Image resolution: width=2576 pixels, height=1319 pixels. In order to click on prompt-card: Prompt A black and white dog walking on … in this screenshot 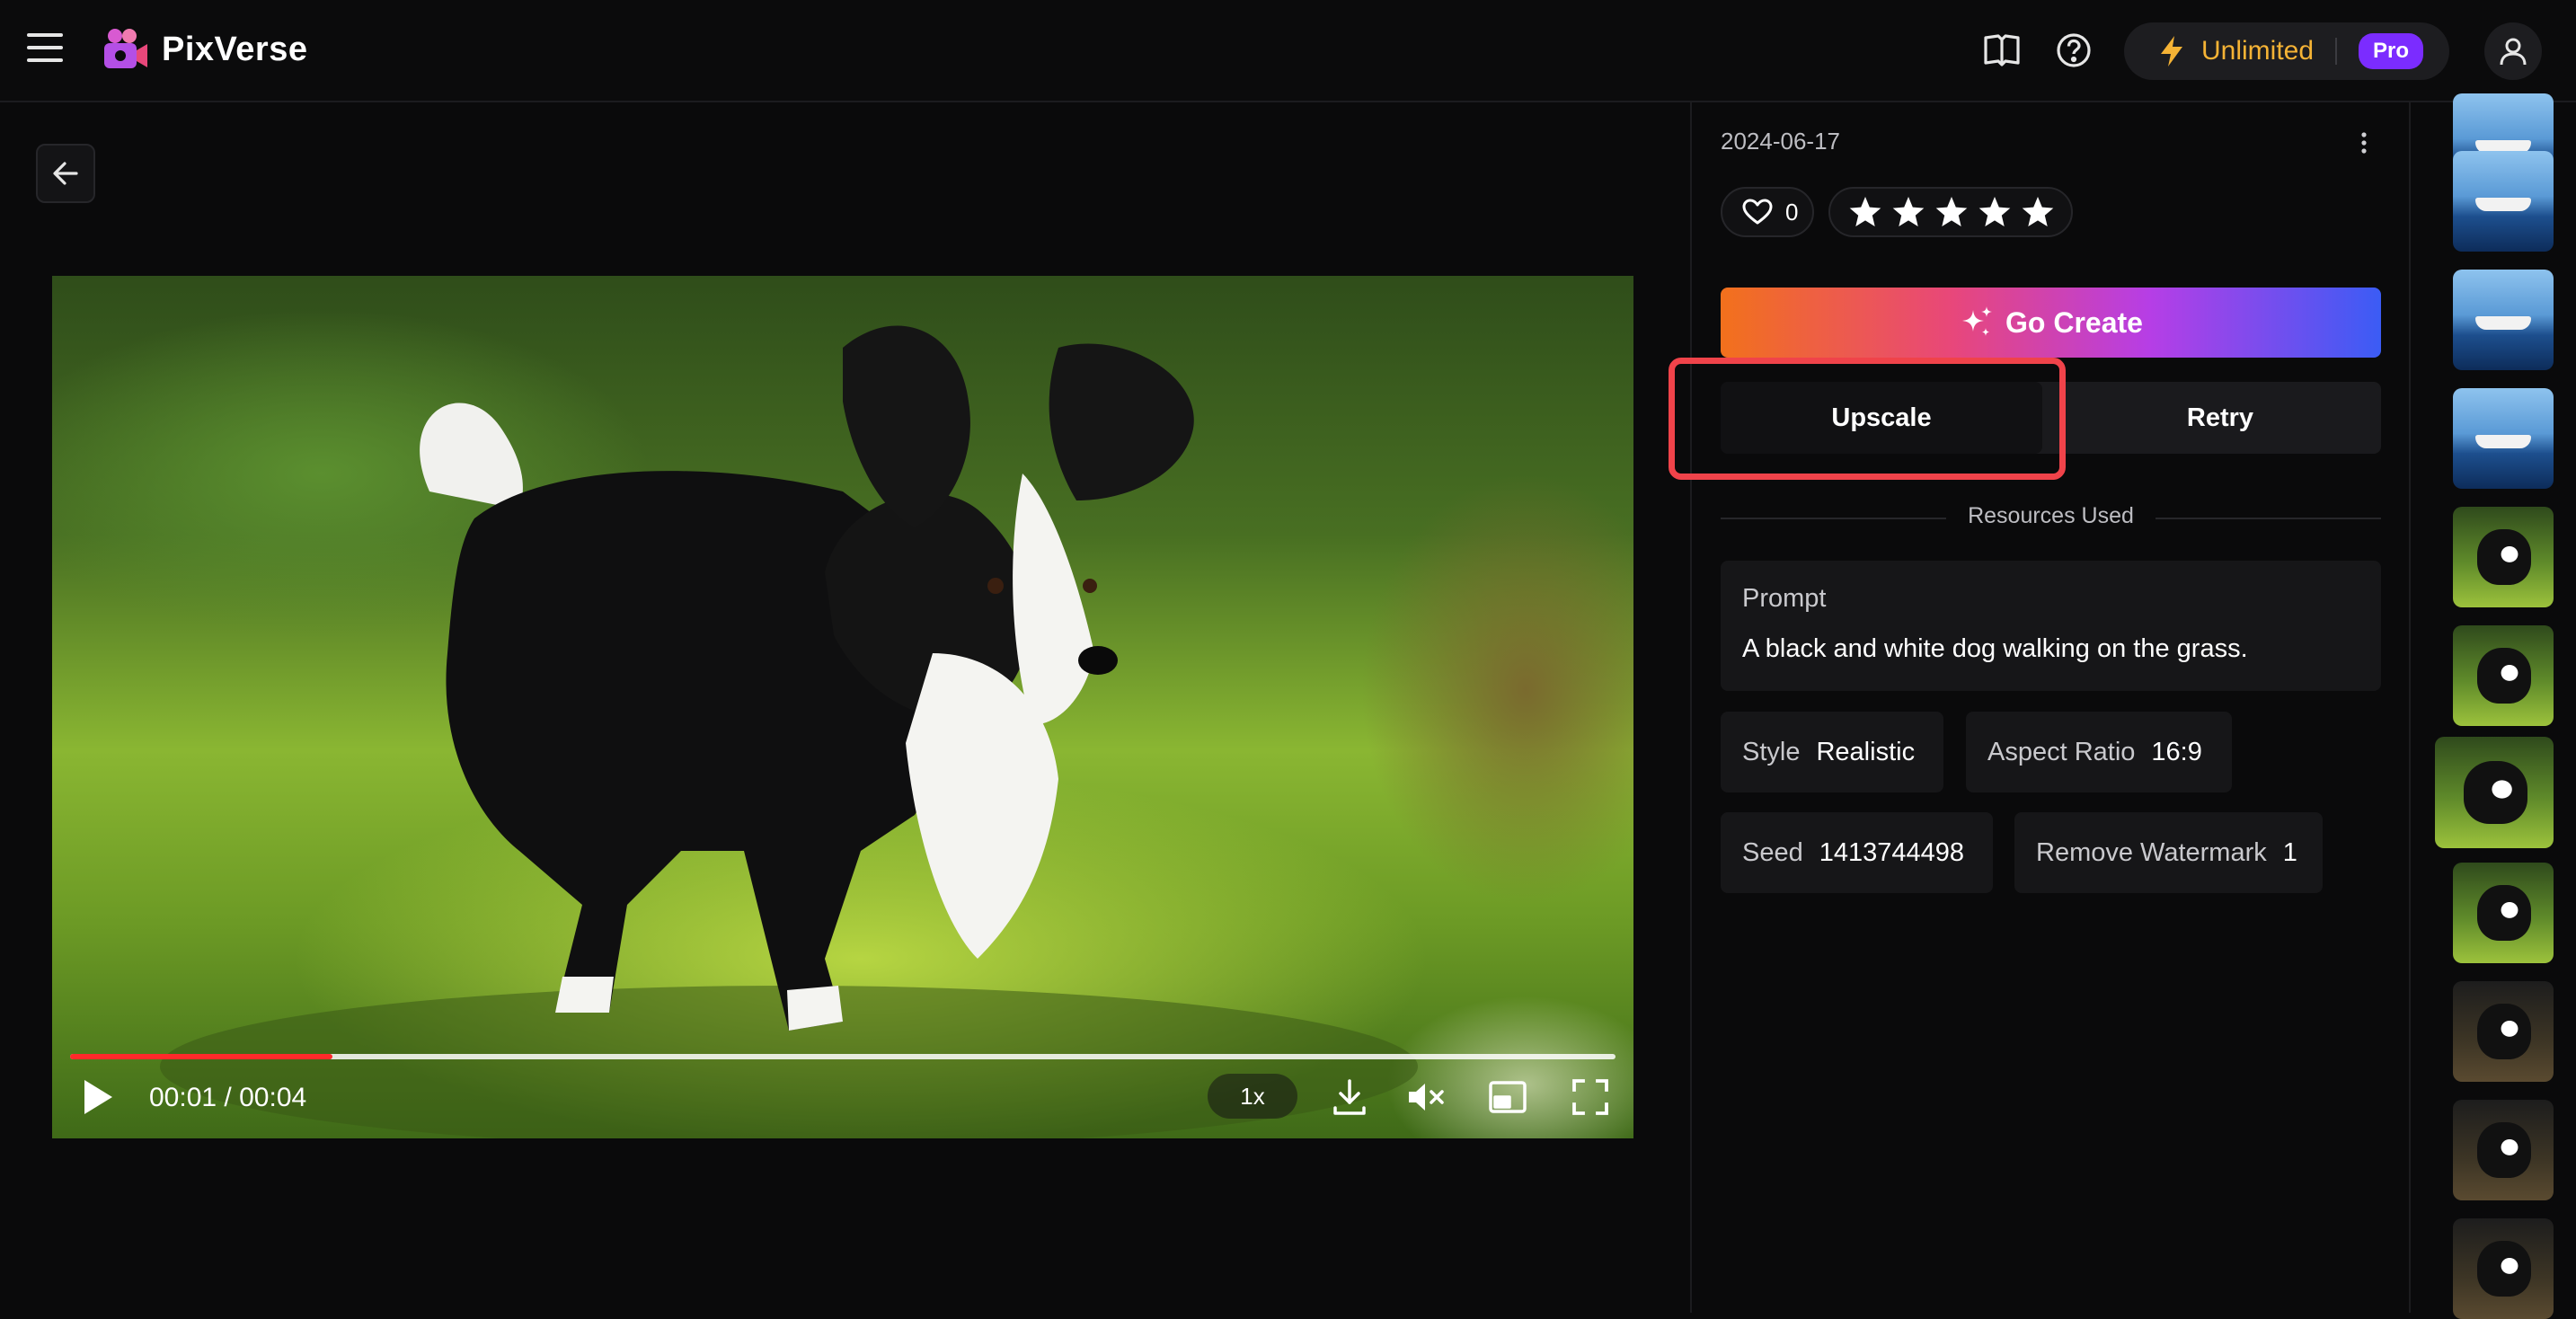, I will do `click(2051, 626)`.